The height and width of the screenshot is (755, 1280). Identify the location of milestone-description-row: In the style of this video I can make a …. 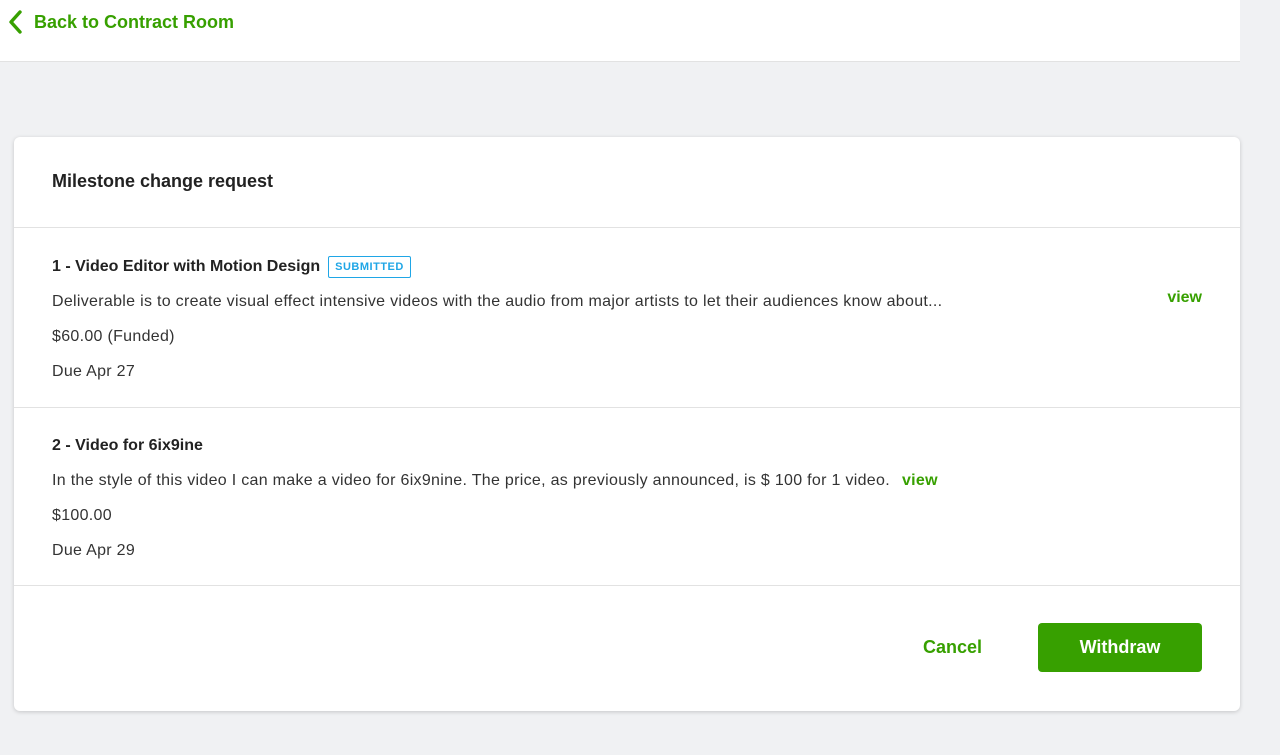
(627, 481).